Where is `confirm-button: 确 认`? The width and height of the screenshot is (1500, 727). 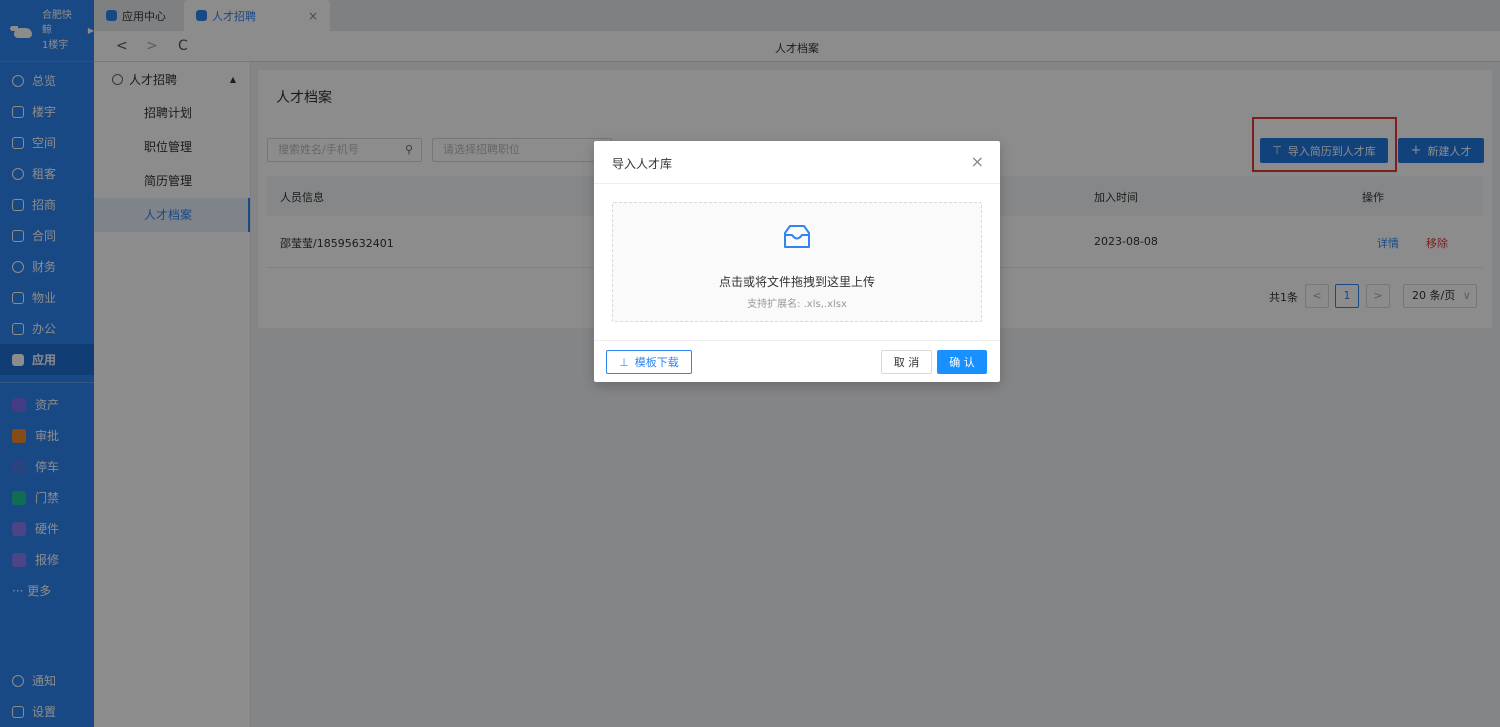
confirm-button: 确 认 is located at coordinates (962, 362).